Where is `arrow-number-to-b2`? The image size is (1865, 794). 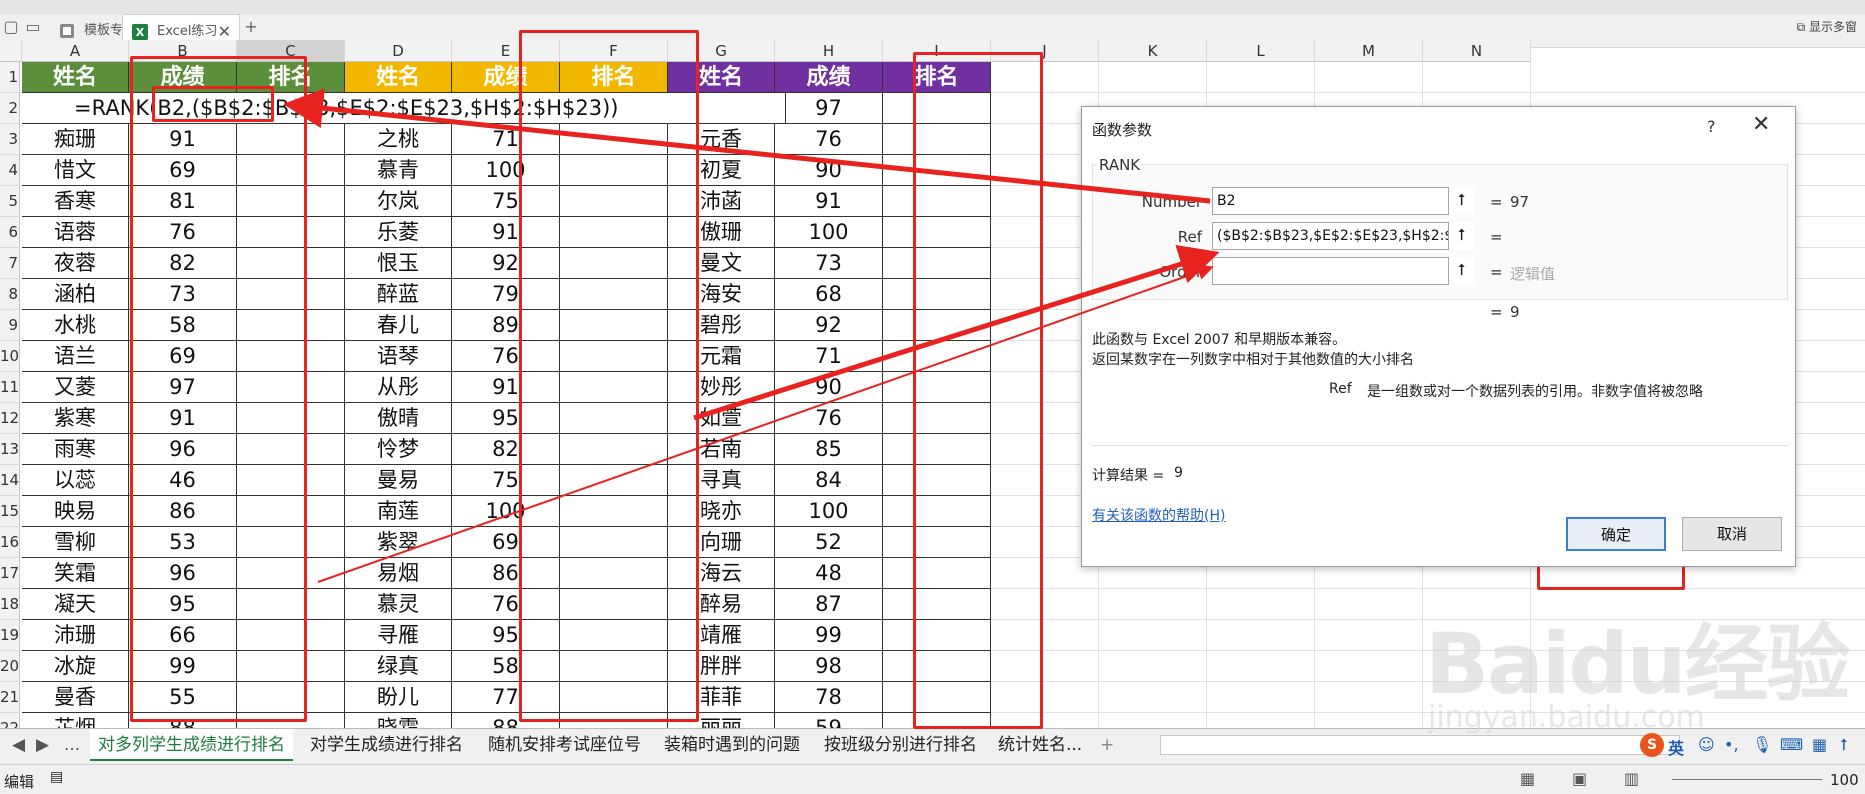
arrow-number-to-b2 is located at coordinates (747, 146).